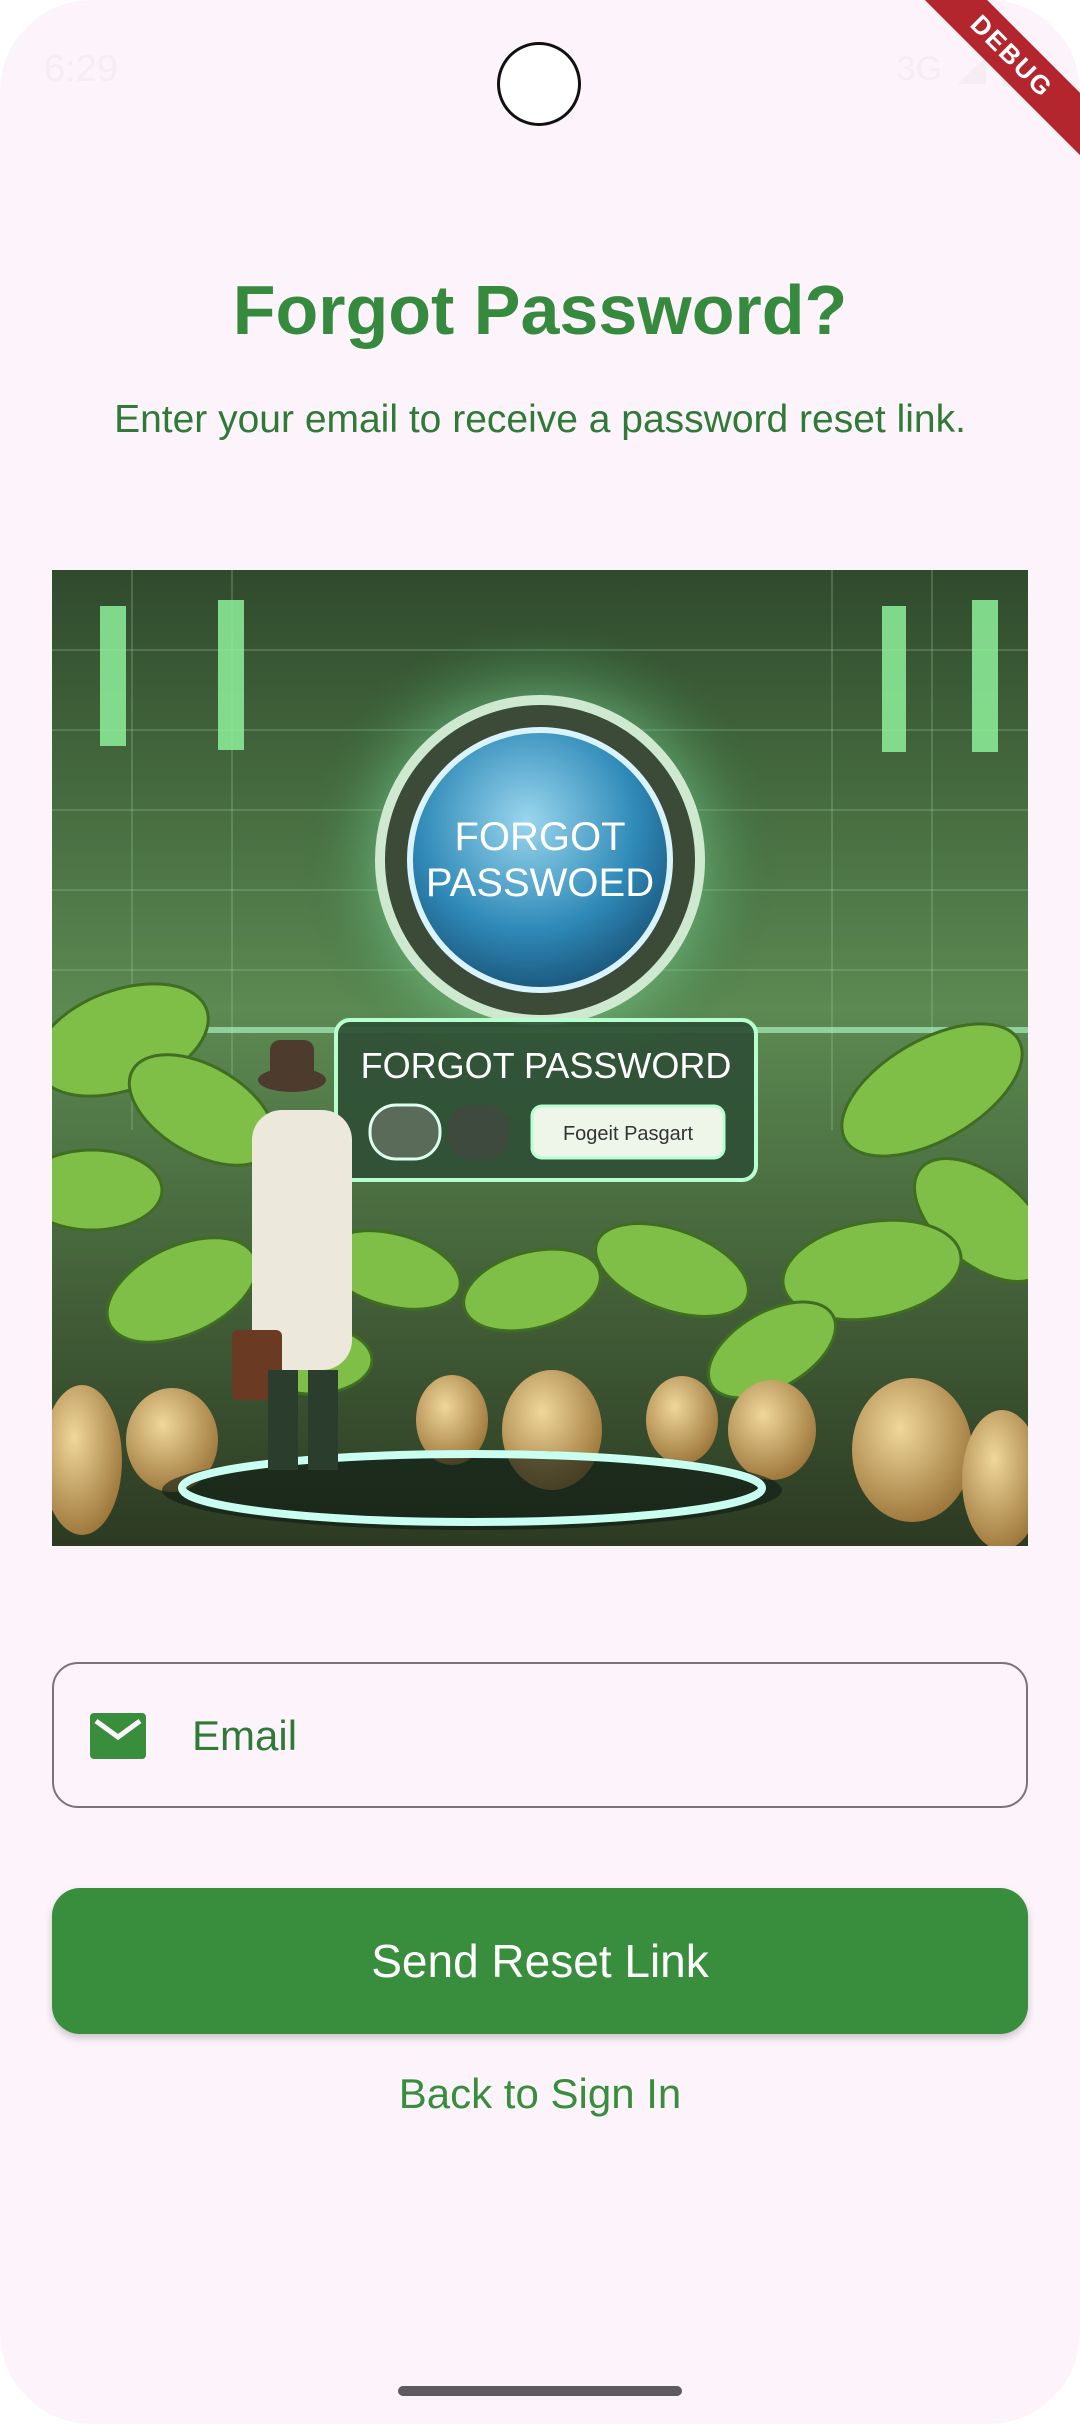 This screenshot has width=1080, height=2424. Describe the element at coordinates (539, 837) in the screenshot. I see `orb-text-line1: FORGOT` at that location.